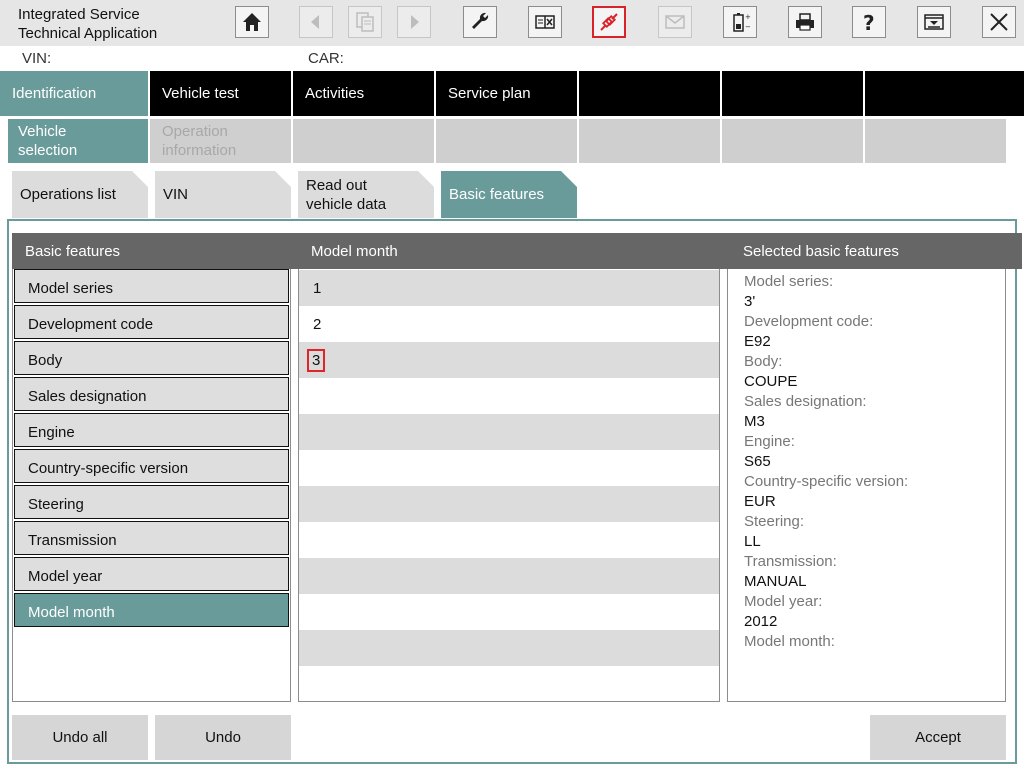  I want to click on feature-item-sales-designation: Sales designation, so click(151, 394).